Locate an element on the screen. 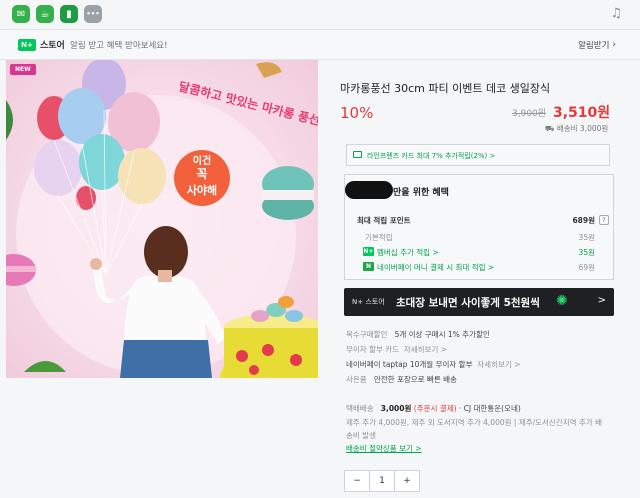  quantity-plus-button: + is located at coordinates (406, 481).